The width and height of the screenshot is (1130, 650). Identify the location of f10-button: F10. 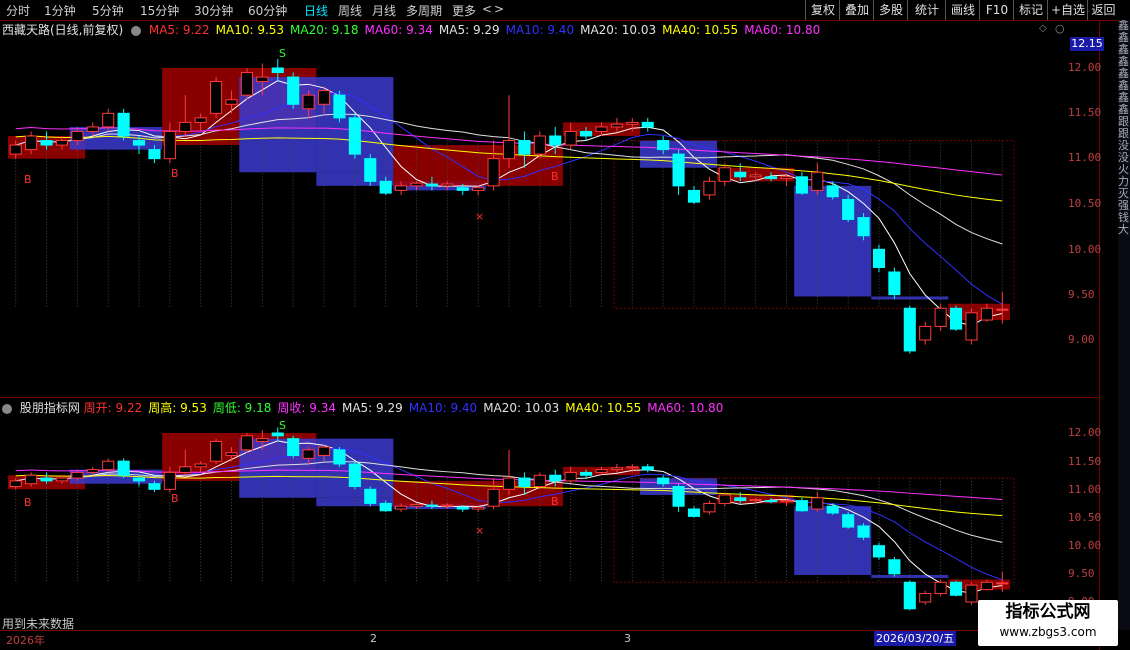
(996, 10).